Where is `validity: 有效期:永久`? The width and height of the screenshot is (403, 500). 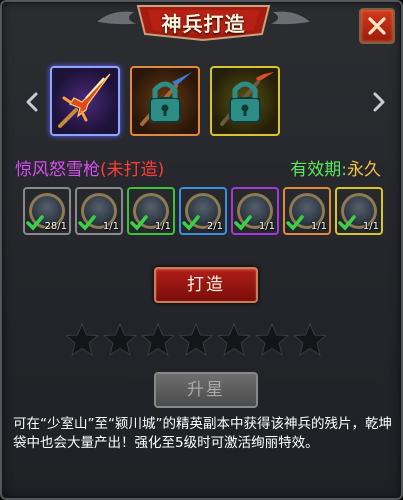
validity: 有效期:永久 is located at coordinates (335, 167).